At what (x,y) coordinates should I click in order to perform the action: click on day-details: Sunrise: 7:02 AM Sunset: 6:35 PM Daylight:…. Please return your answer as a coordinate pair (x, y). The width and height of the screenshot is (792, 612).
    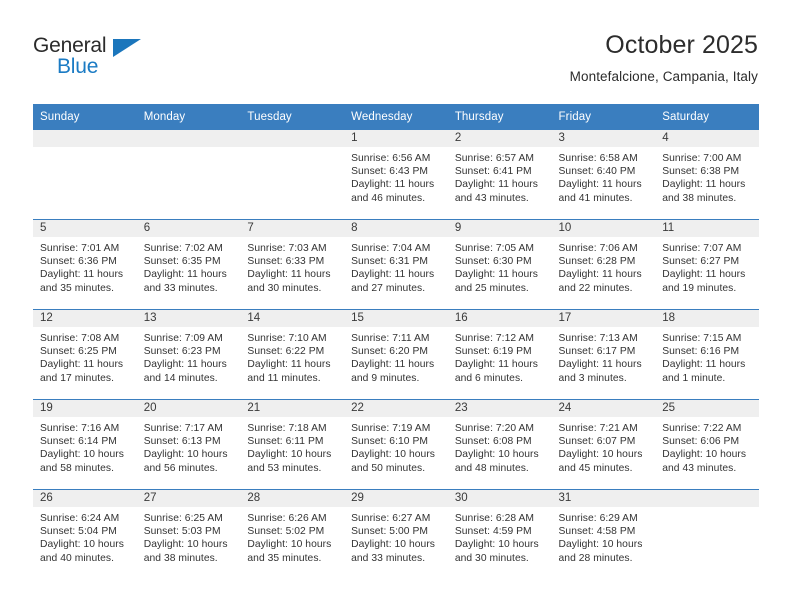
    Looking at the image, I should click on (189, 266).